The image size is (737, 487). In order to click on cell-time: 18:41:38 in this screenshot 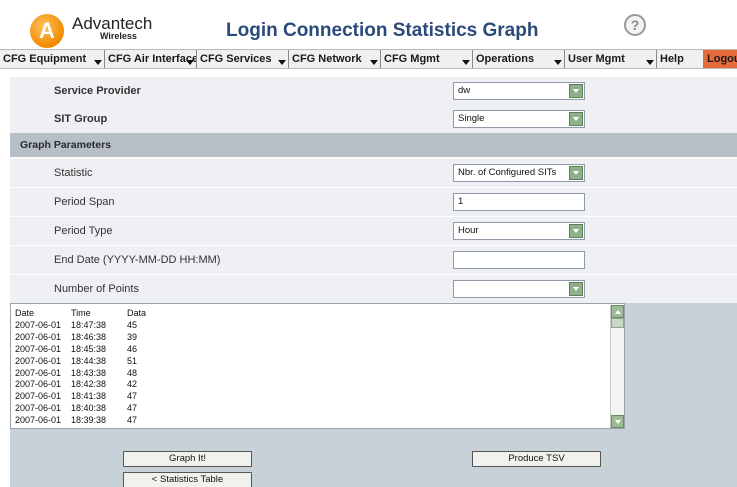, I will do `click(89, 396)`.